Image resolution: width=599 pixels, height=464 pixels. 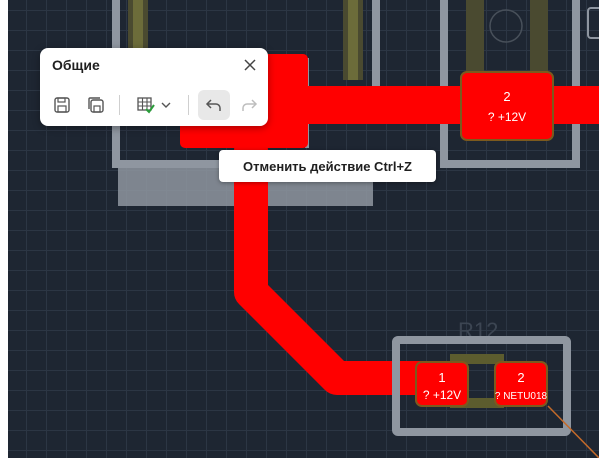 I want to click on top-pad-net: ? +12V, so click(x=507, y=117).